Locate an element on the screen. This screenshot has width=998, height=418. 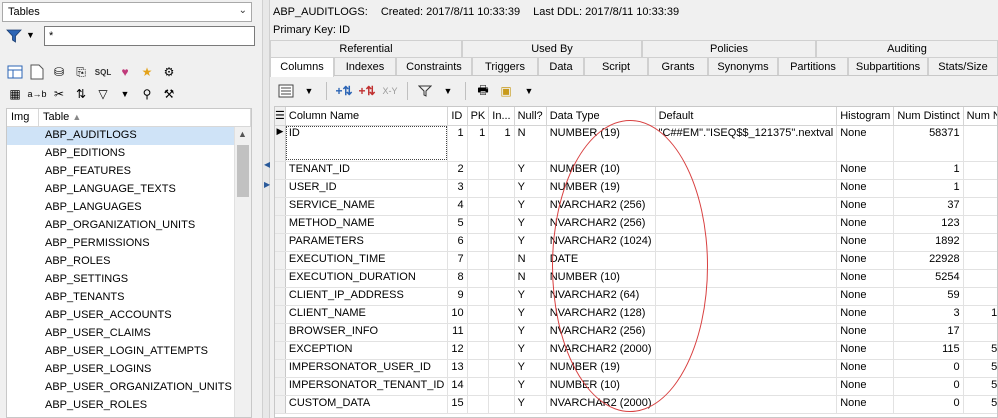
print-icon: 🖶 is located at coordinates (483, 91).